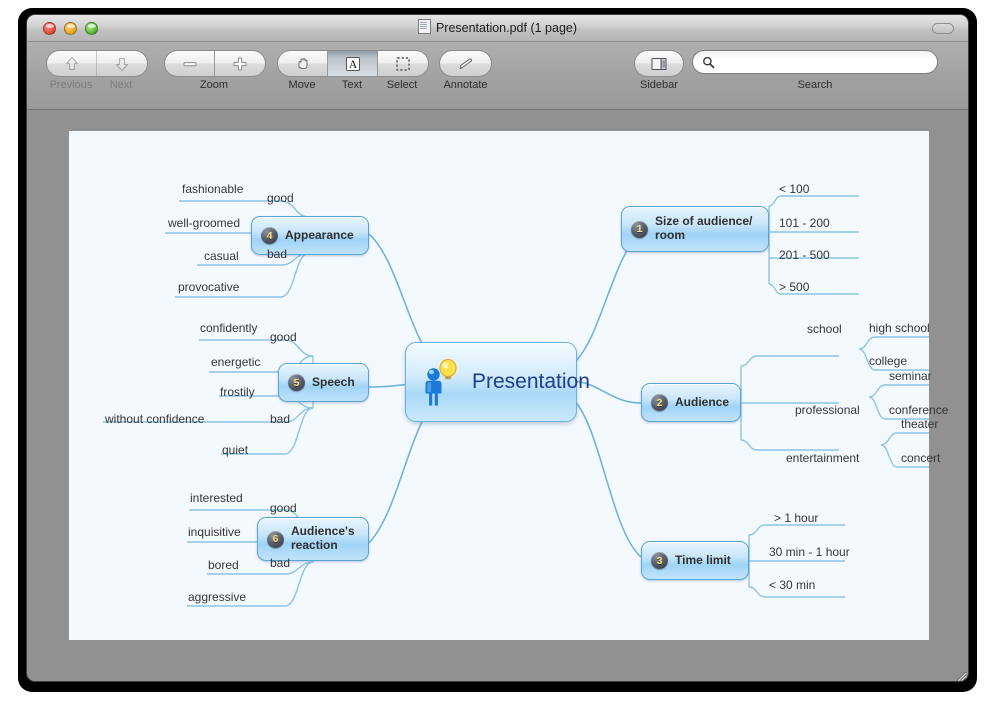 The height and width of the screenshot is (706, 995). I want to click on text-tool-button: A, so click(353, 63).